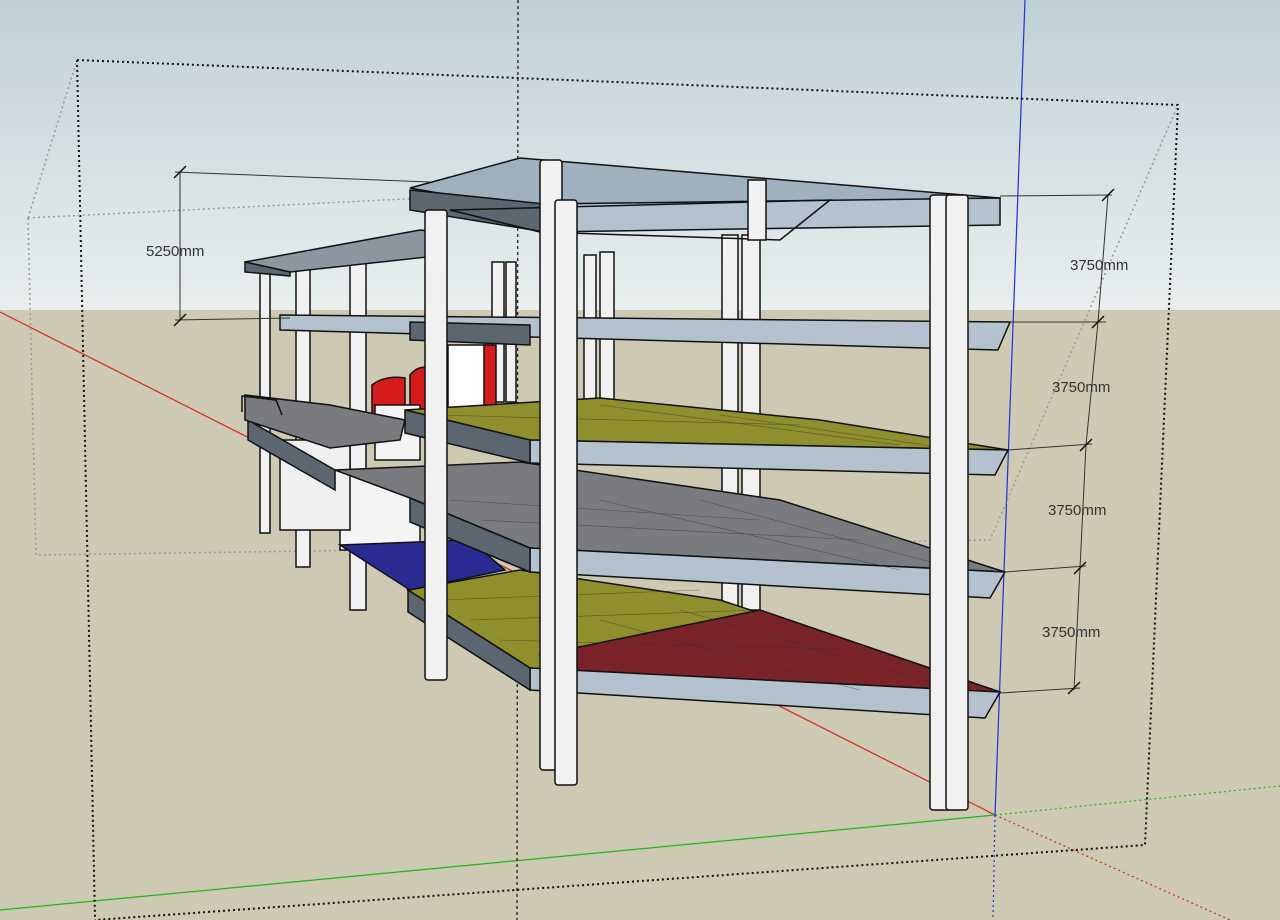  What do you see at coordinates (1099, 265) in the screenshot?
I see `dimension-label-floor-1: 3750mm` at bounding box center [1099, 265].